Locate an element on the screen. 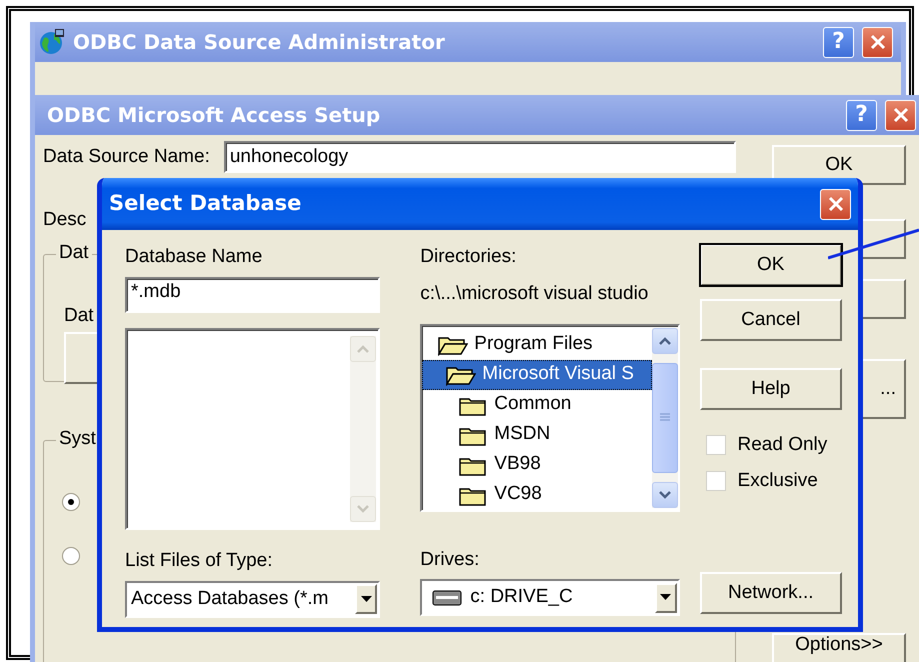  checkbox-label: Exclusive is located at coordinates (778, 481).